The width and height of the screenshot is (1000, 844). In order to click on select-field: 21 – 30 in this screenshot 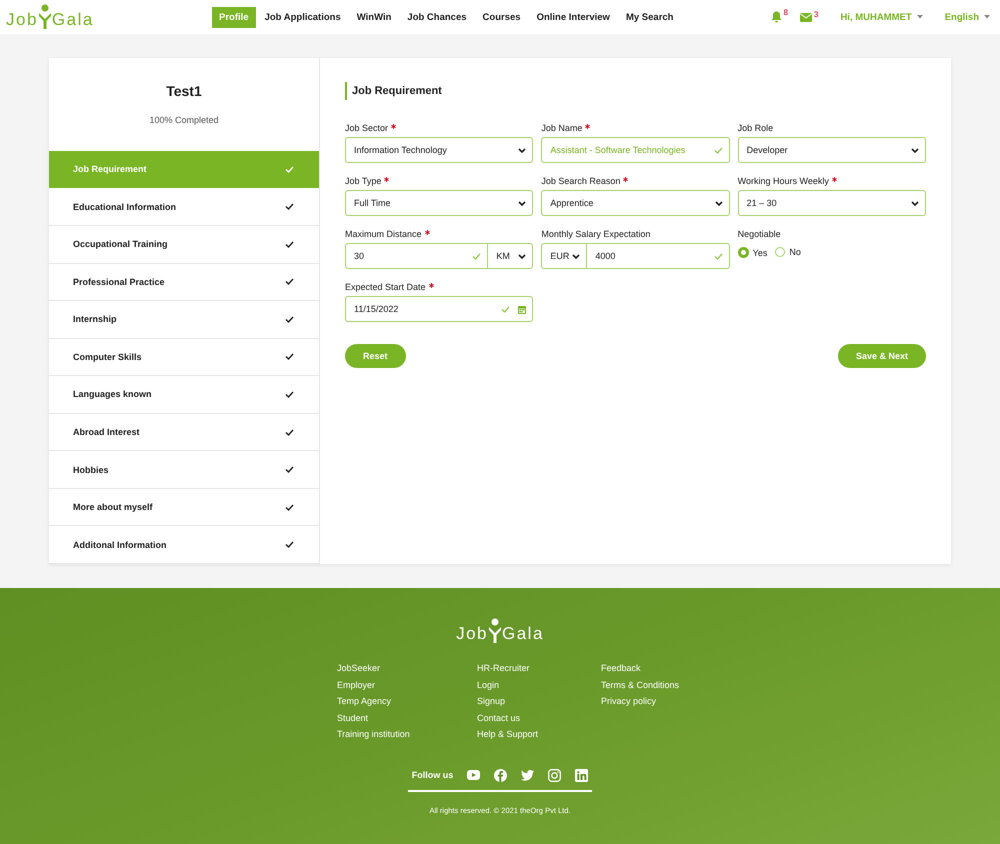, I will do `click(832, 203)`.